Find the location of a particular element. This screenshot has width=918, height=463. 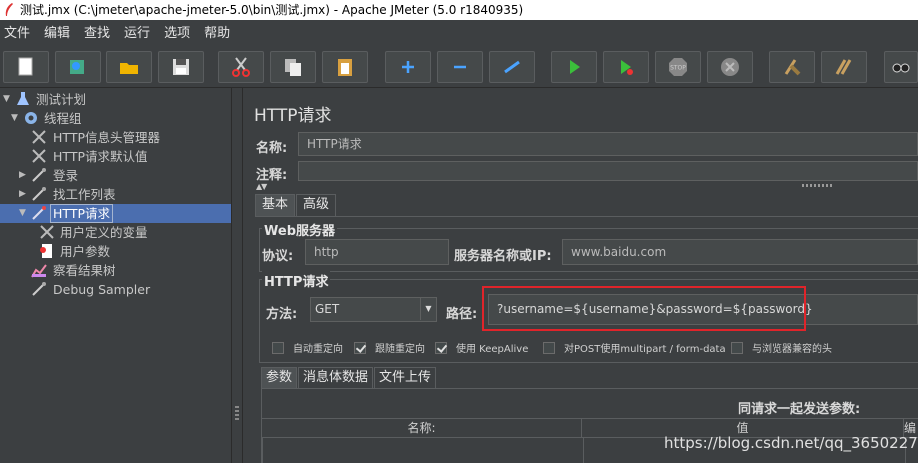

toggle-icon is located at coordinates (512, 67).